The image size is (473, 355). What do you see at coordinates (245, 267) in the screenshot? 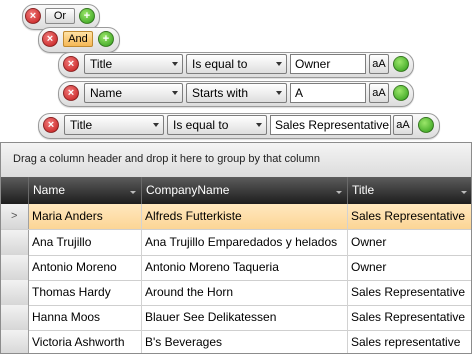
I see `cell-company: Antonio Moreno Taqueria` at bounding box center [245, 267].